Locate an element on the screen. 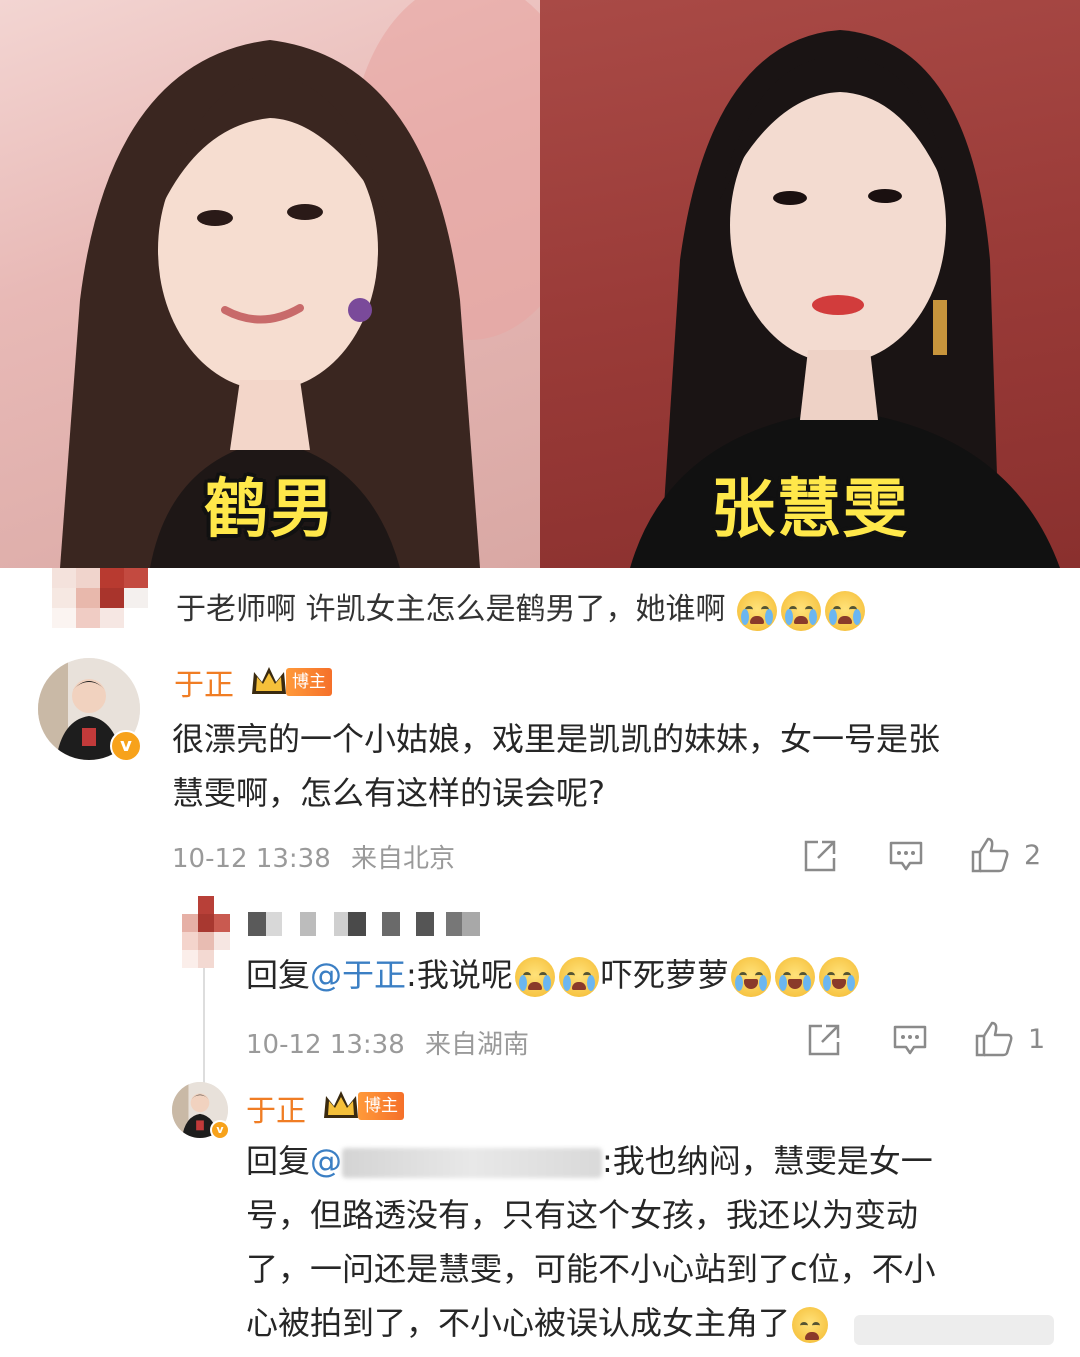 This screenshot has height=1357, width=1080. blurred-username is located at coordinates (364, 924).